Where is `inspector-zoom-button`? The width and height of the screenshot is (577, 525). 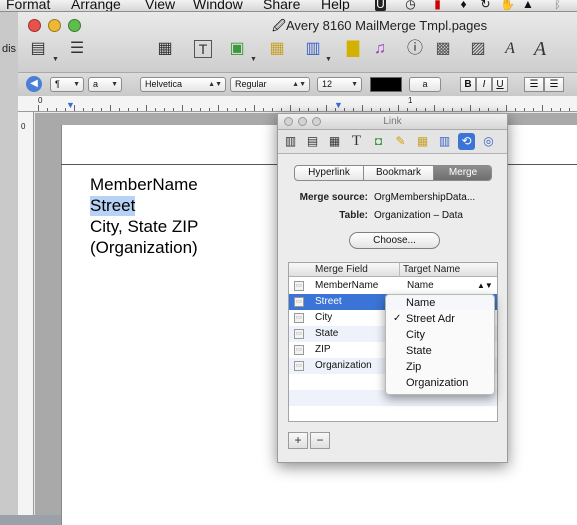
inspector-zoom-button is located at coordinates (316, 121).